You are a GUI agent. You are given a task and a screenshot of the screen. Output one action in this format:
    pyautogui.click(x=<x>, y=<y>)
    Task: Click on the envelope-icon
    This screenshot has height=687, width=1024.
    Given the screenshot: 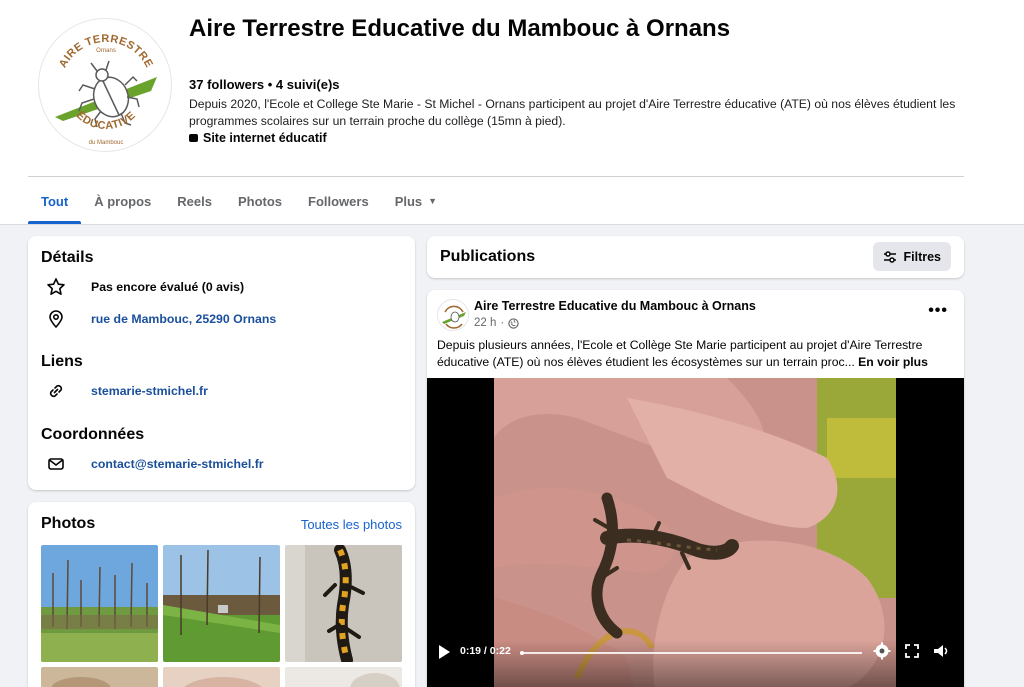 What is the action you would take?
    pyautogui.click(x=56, y=464)
    